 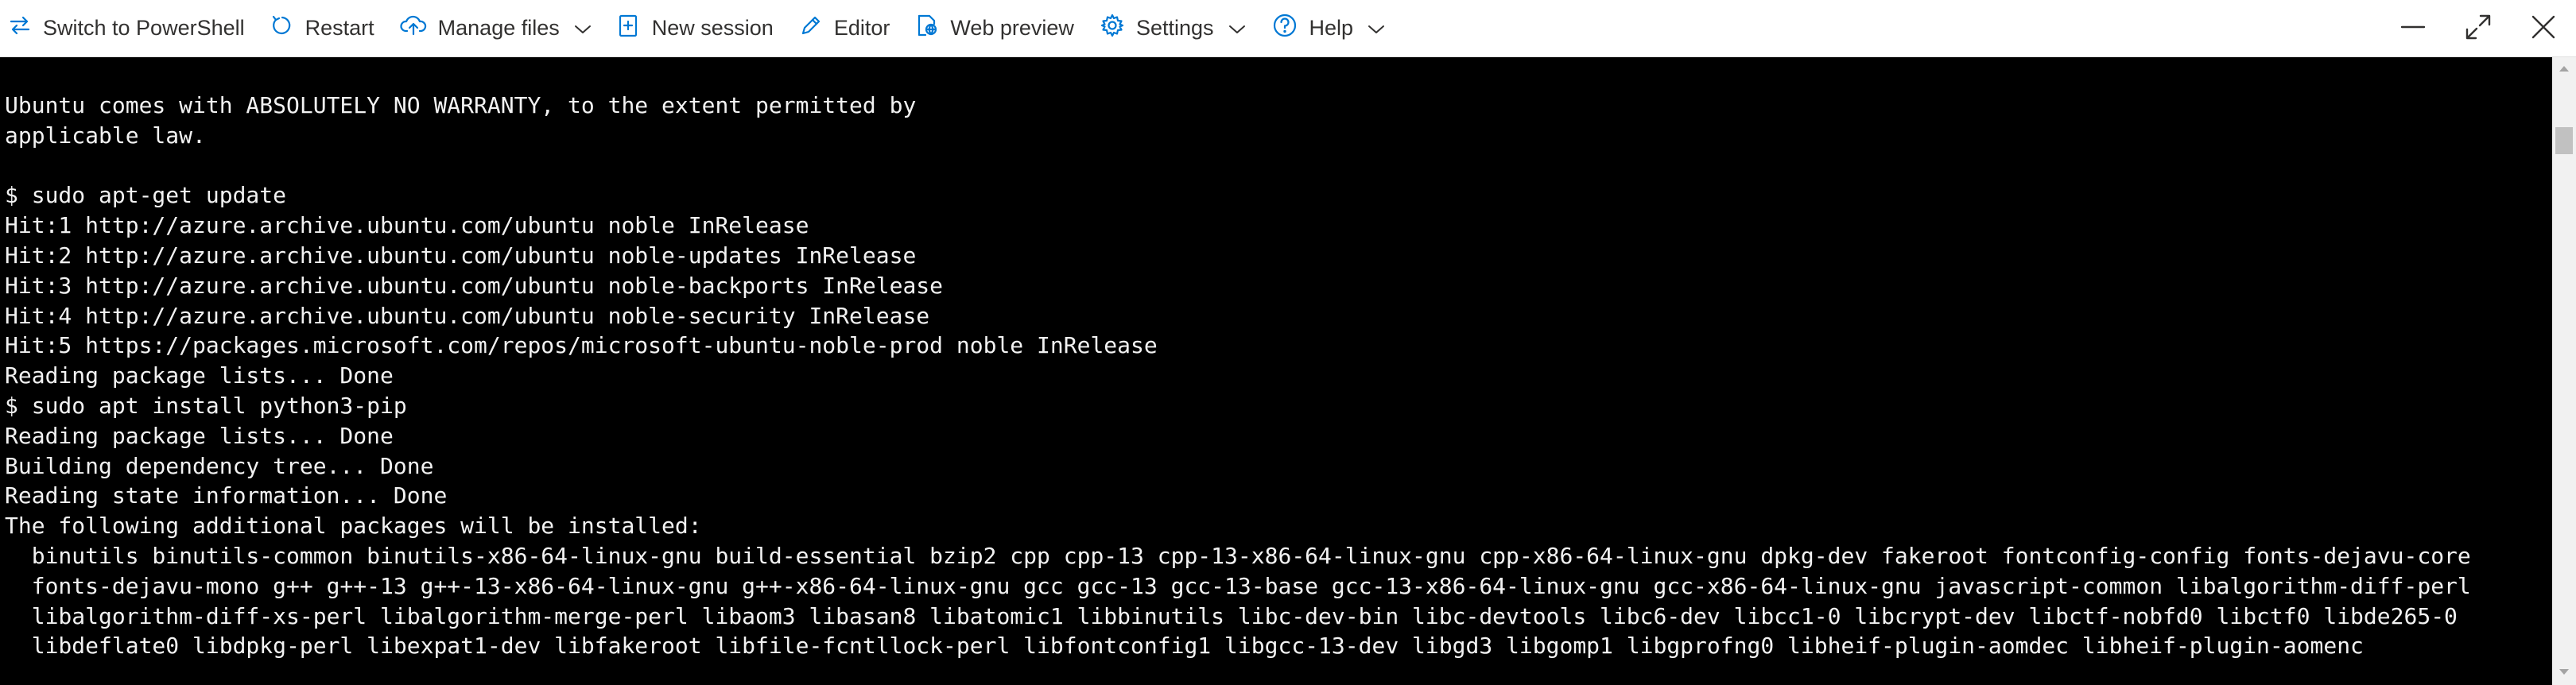 What do you see at coordinates (1285, 29) in the screenshot?
I see `help-icon` at bounding box center [1285, 29].